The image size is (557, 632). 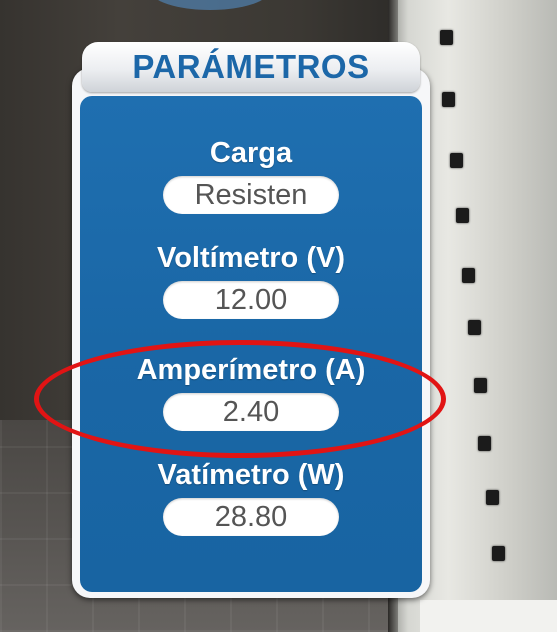 I want to click on param-label-carga: Carga, so click(x=251, y=153).